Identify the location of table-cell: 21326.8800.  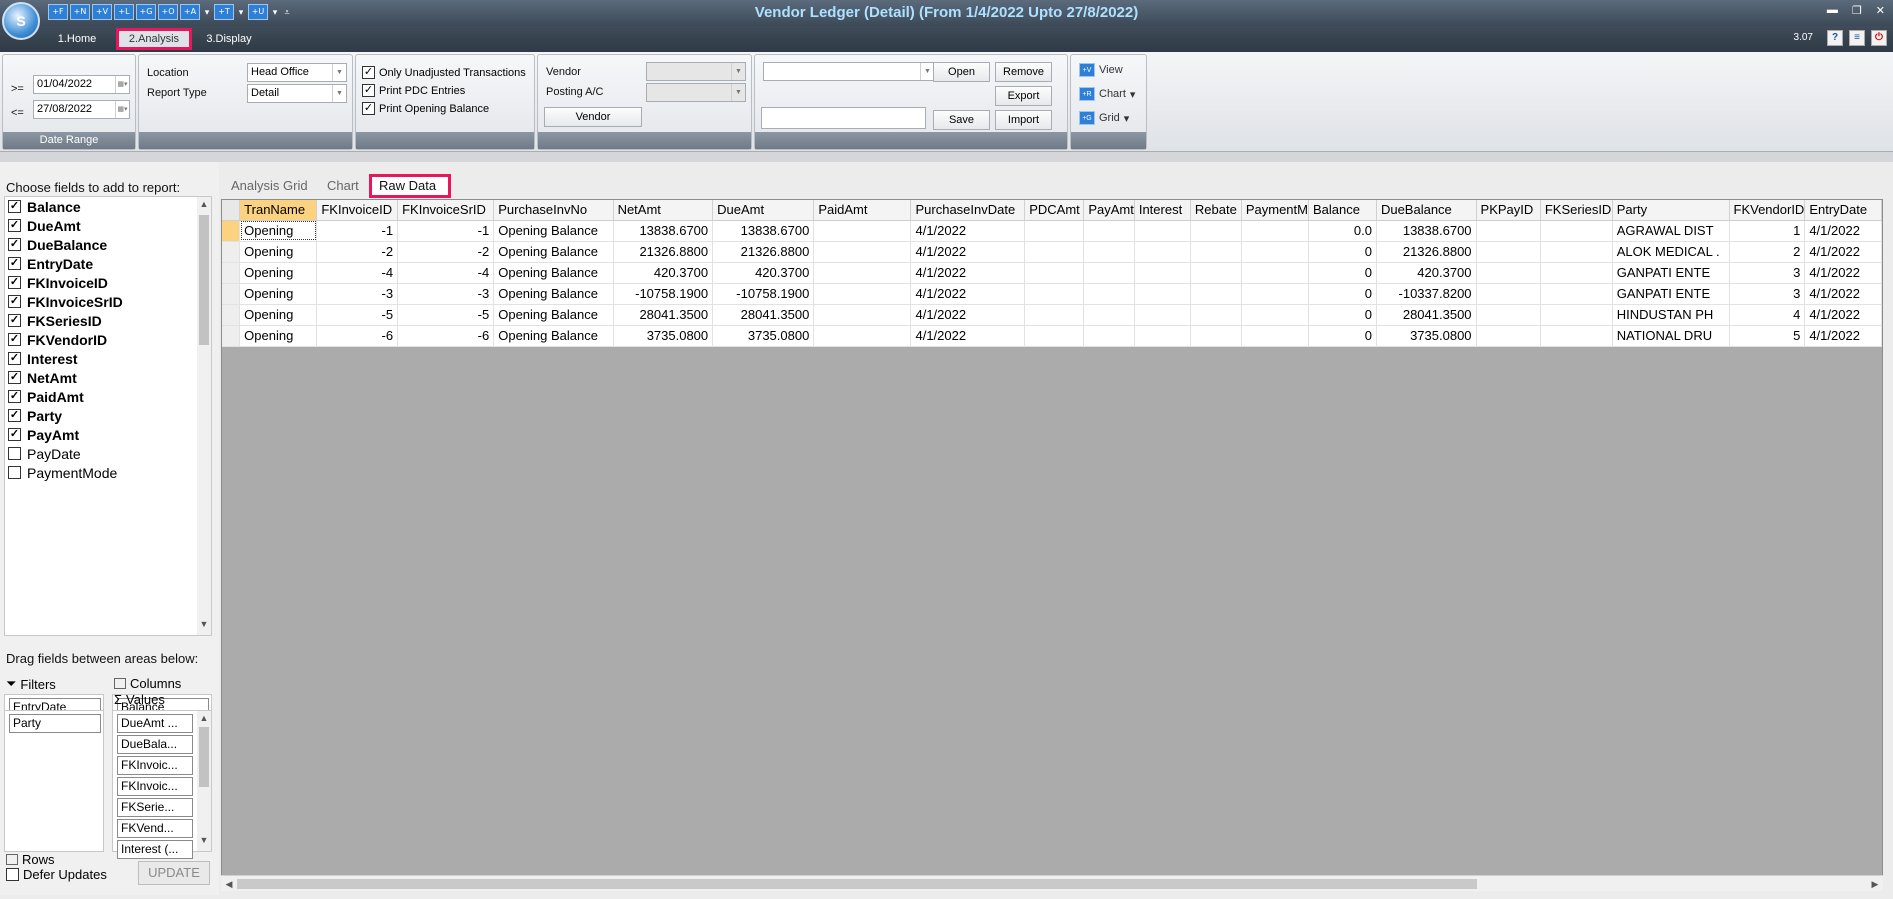
(763, 252).